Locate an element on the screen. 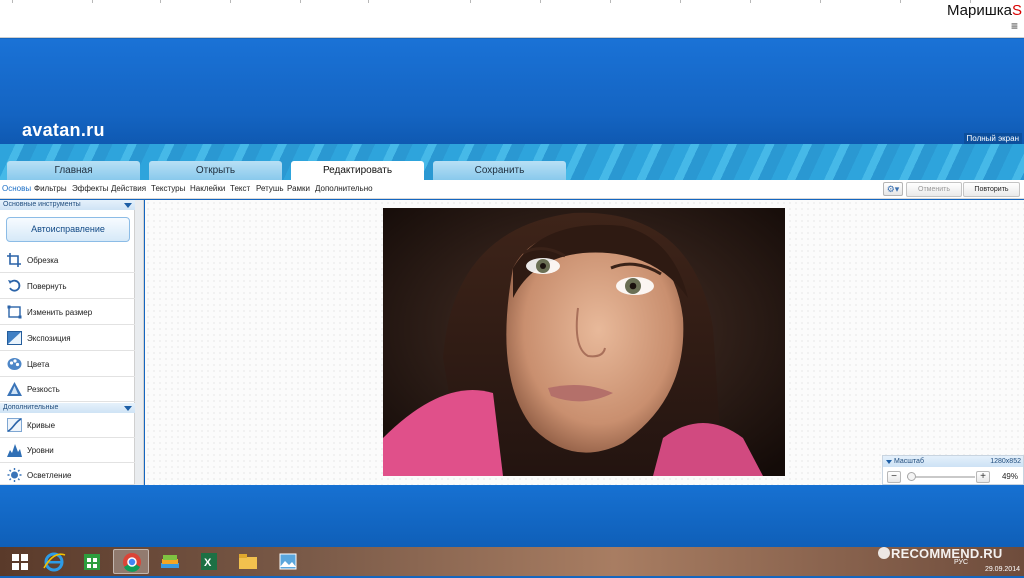  start-button is located at coordinates (20, 561).